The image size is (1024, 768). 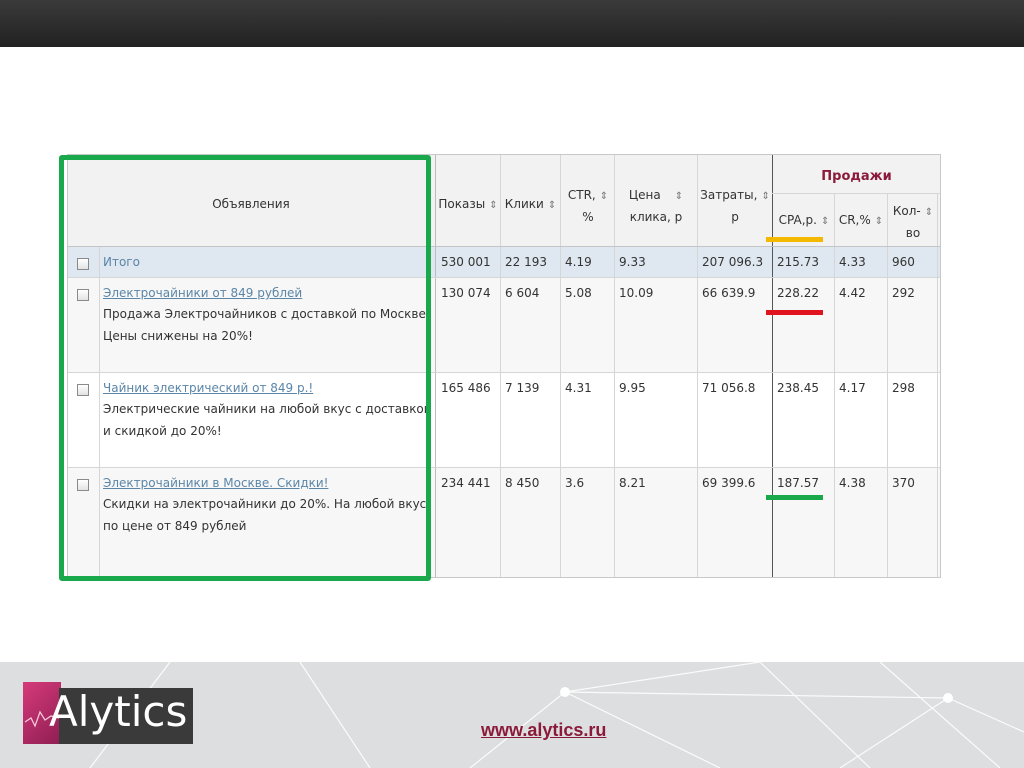 What do you see at coordinates (798, 262) in the screenshot?
I see `total-cpa: 215.73` at bounding box center [798, 262].